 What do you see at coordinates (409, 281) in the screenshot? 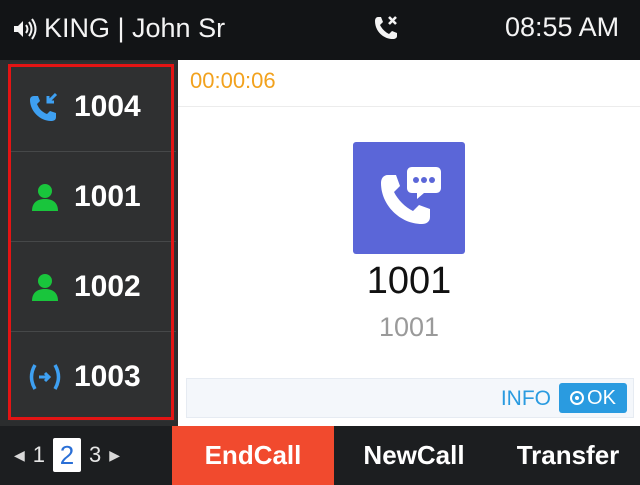
I see `contact-name: 1001` at bounding box center [409, 281].